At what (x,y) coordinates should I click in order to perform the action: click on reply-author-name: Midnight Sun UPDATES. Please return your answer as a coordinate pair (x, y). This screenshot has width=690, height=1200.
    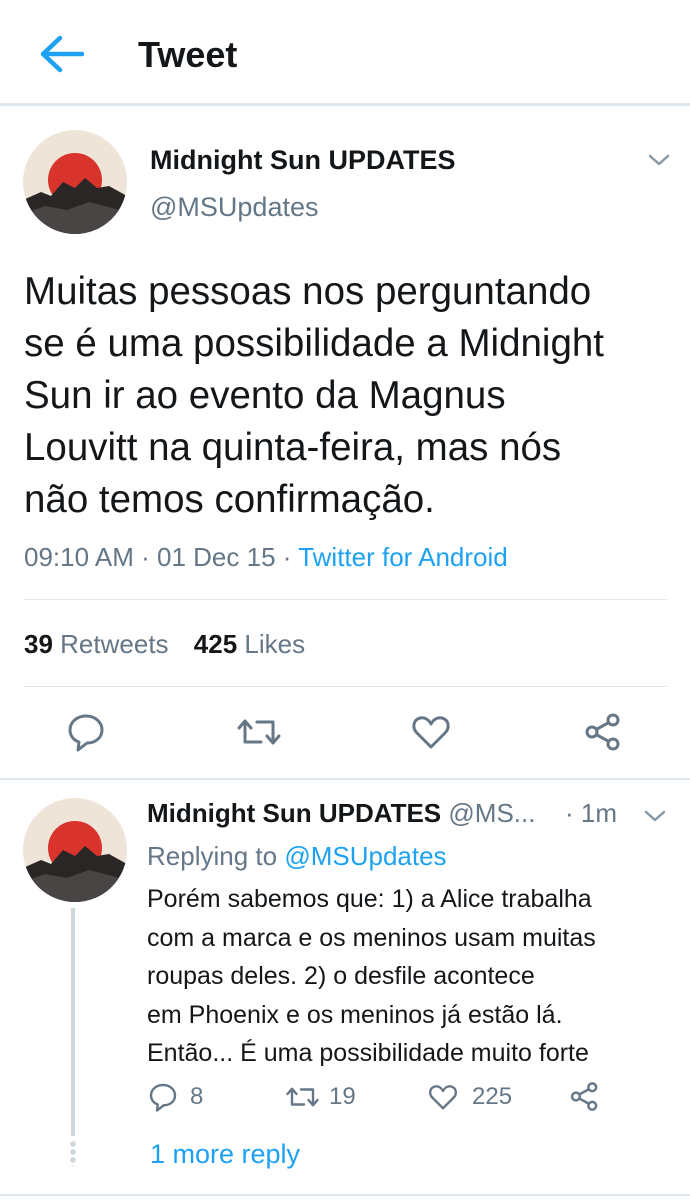
    Looking at the image, I should click on (294, 813).